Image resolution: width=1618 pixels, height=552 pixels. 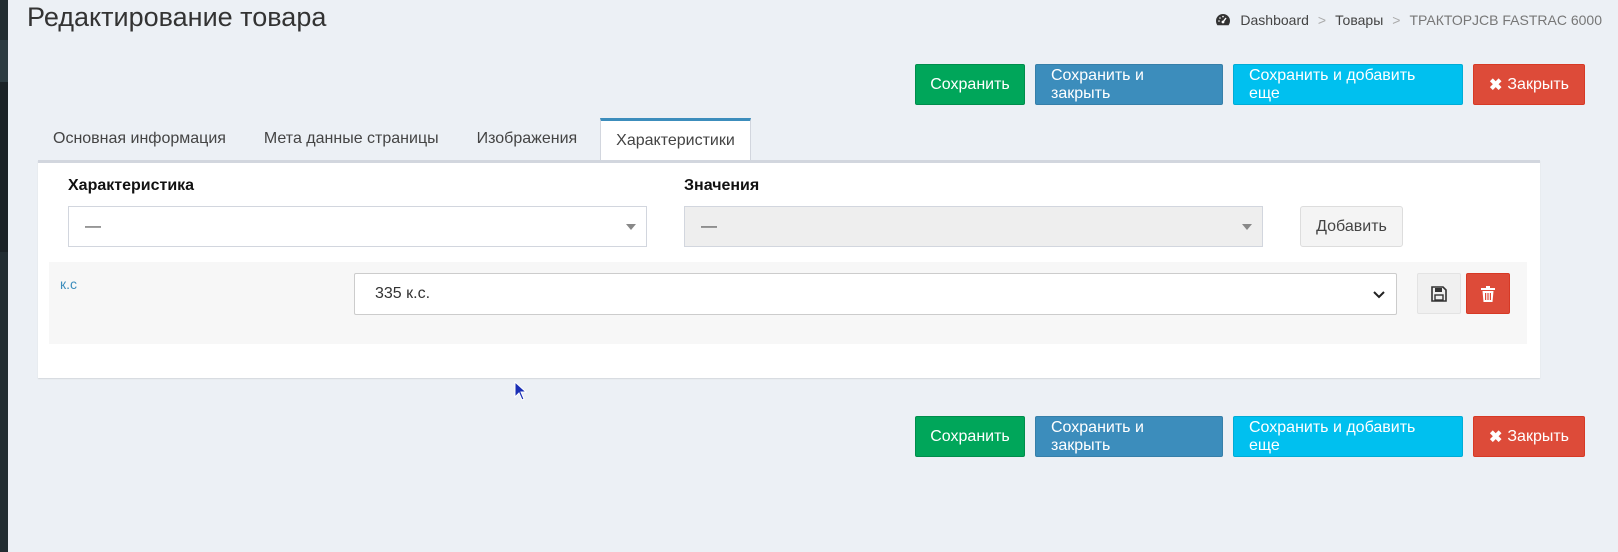 I want to click on values-select-value: —, so click(x=709, y=226).